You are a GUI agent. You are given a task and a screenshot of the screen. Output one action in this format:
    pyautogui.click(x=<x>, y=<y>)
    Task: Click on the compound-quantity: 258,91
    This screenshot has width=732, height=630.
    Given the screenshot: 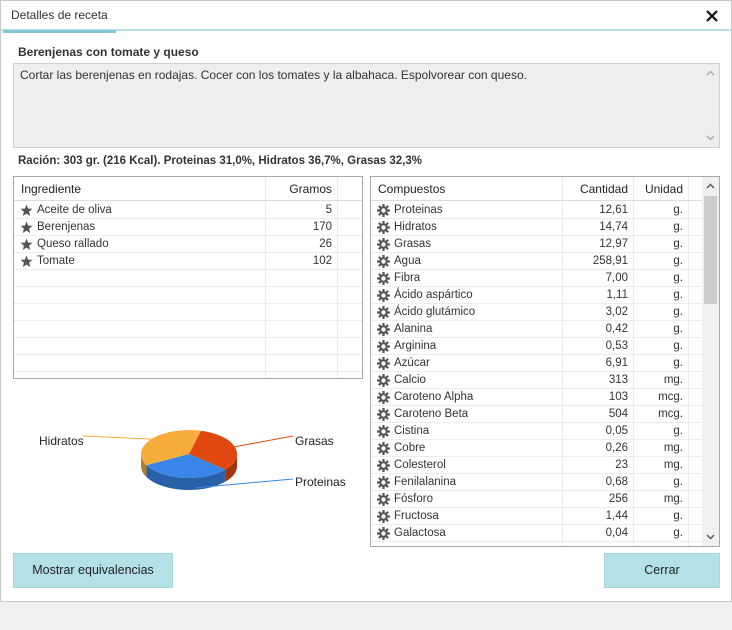 What is the action you would take?
    pyautogui.click(x=610, y=261)
    